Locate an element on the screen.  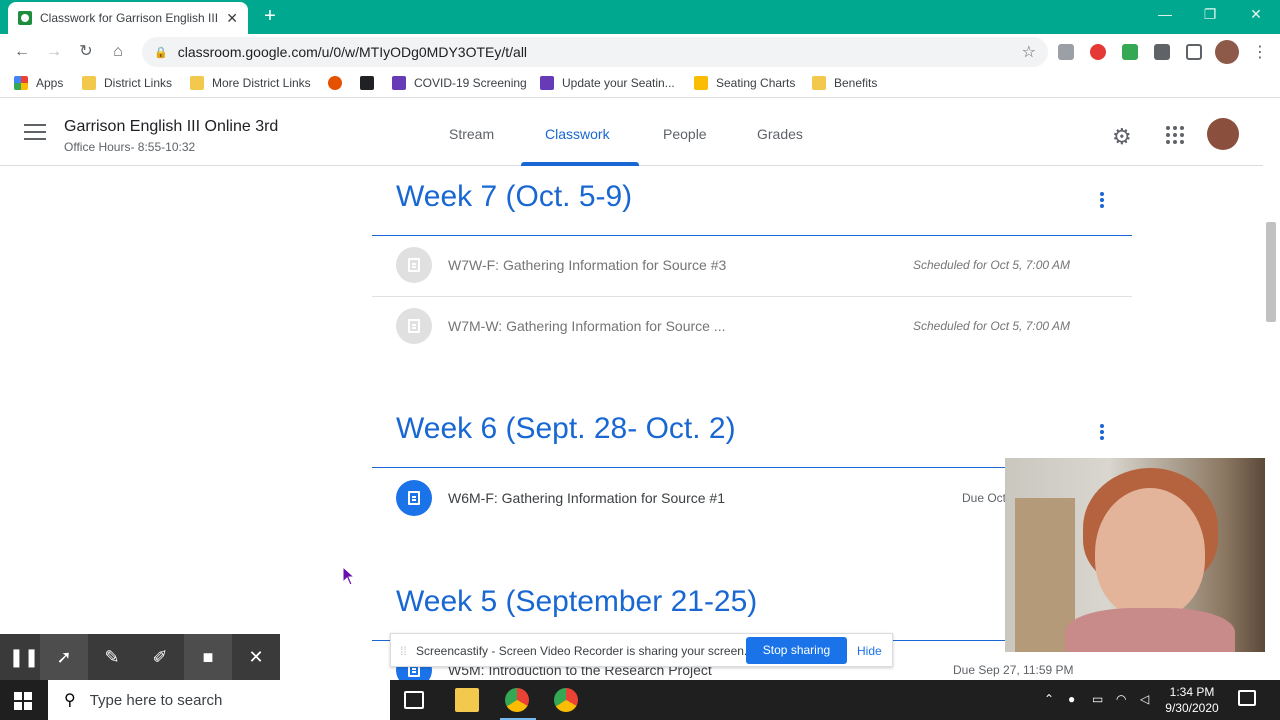
graduation-cap-icon is located at coordinates (367, 83).